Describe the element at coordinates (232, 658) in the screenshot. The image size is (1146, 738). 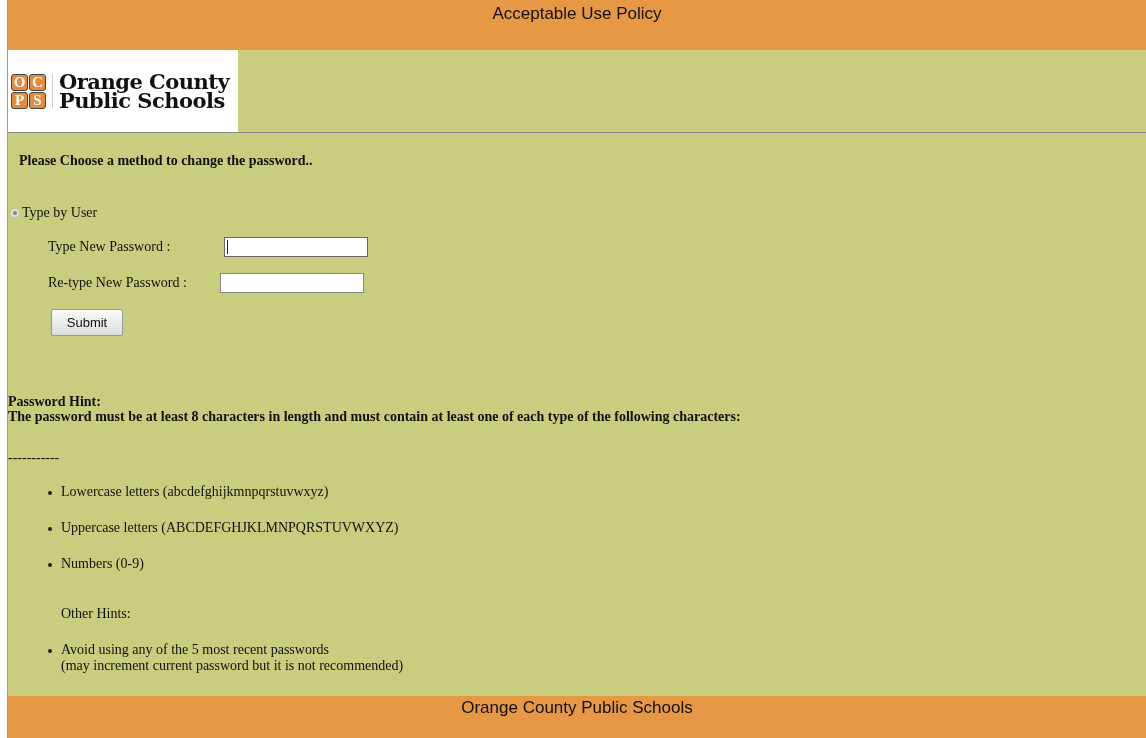
I see `hint-item: Avoid using any of the 5 most recent passwords (may increment current password but it is not recommended)` at that location.